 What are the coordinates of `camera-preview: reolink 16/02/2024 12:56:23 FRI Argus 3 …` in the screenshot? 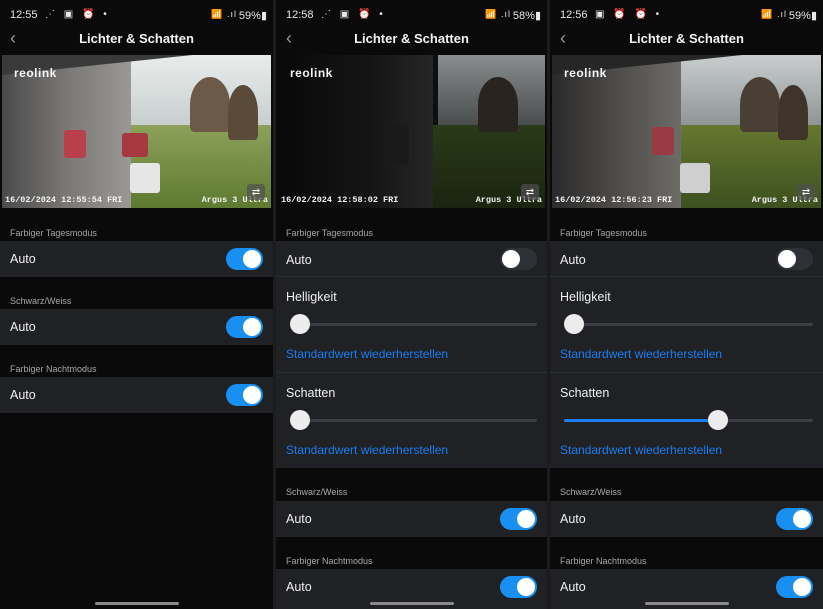 It's located at (686, 131).